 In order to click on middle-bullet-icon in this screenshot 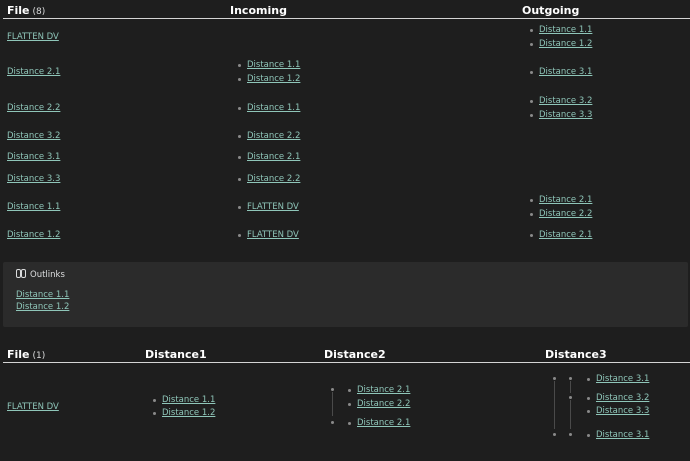, I will do `click(570, 397)`.